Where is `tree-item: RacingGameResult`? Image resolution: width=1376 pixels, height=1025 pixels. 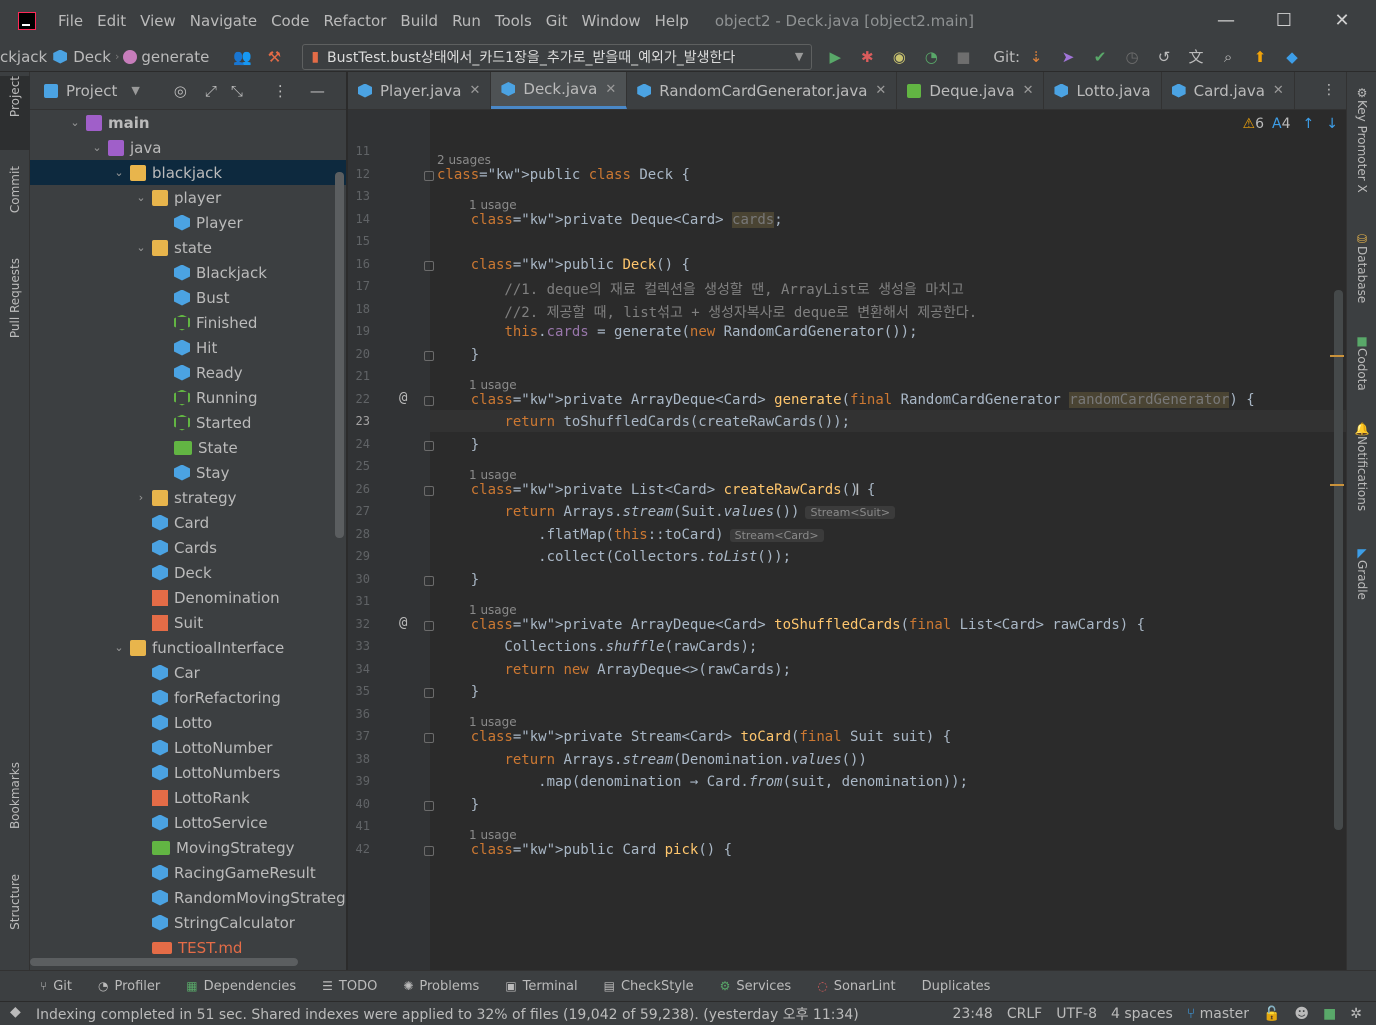
tree-item: RacingGameResult is located at coordinates (188, 872).